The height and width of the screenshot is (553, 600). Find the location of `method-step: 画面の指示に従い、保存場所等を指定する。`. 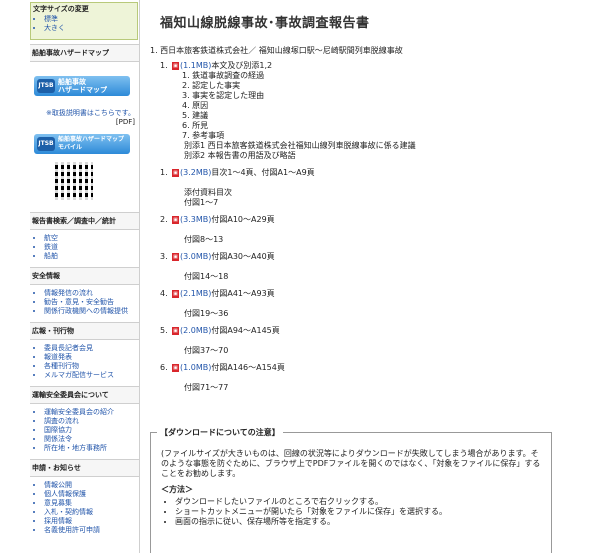

method-step: 画面の指示に従い、保存場所等を指定する。 is located at coordinates (358, 522).